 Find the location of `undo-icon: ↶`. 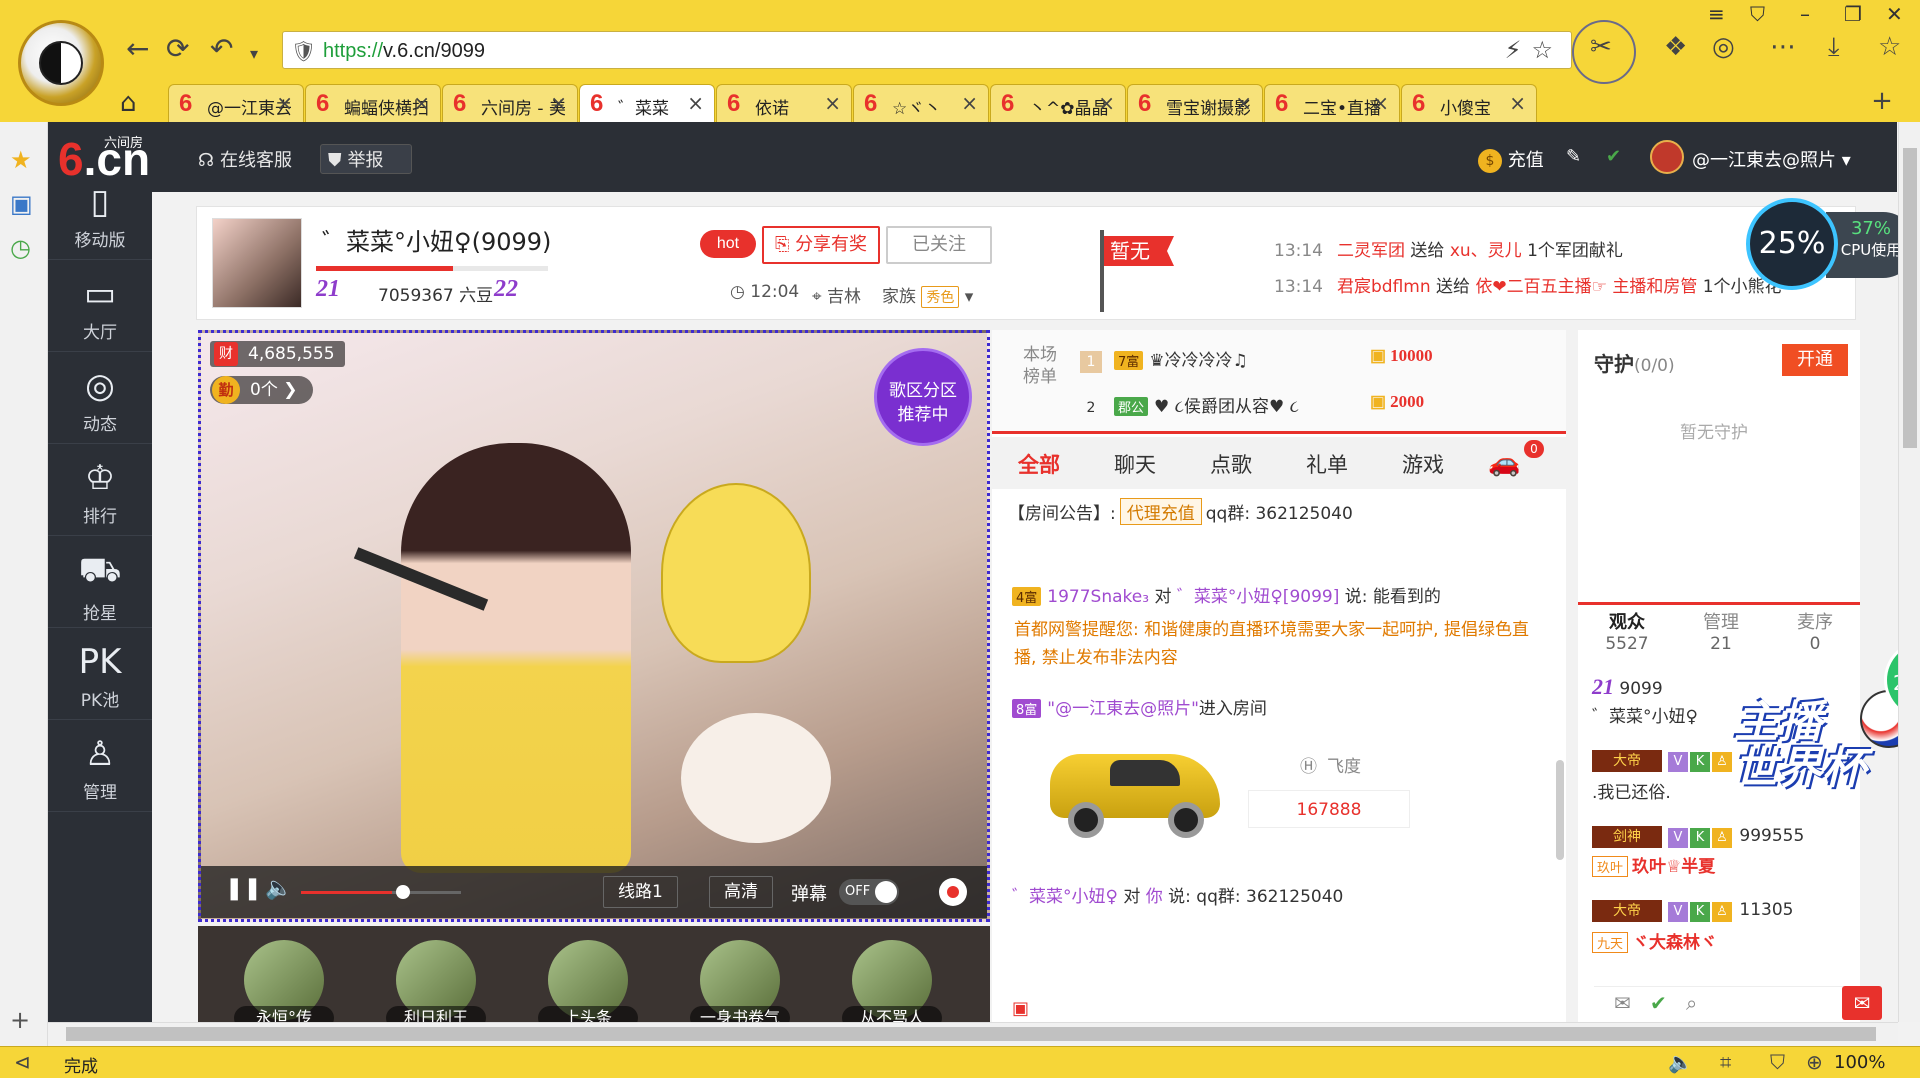

undo-icon: ↶ is located at coordinates (221, 48).